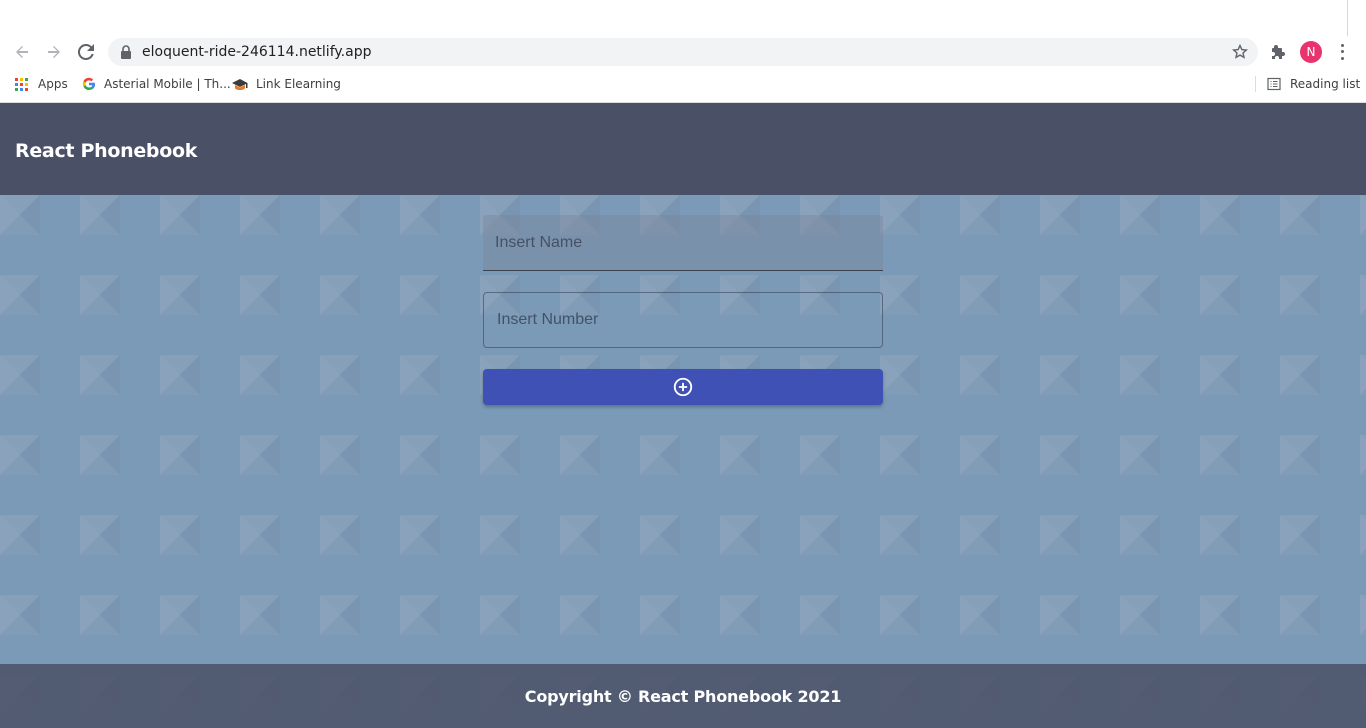 The image size is (1366, 728). Describe the element at coordinates (1311, 52) in the screenshot. I see `profile-avatar: N` at that location.